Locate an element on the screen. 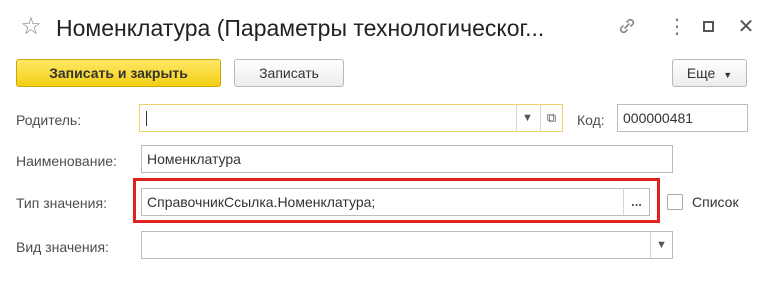 This screenshot has width=770, height=300. star-icon: ☆ is located at coordinates (31, 27).